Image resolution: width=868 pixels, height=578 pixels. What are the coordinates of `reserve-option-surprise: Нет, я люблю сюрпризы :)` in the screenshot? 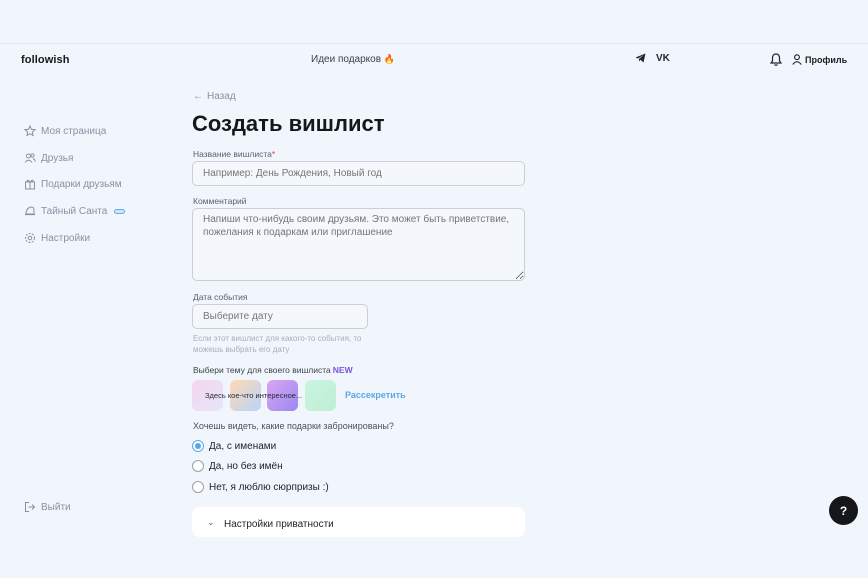 It's located at (260, 487).